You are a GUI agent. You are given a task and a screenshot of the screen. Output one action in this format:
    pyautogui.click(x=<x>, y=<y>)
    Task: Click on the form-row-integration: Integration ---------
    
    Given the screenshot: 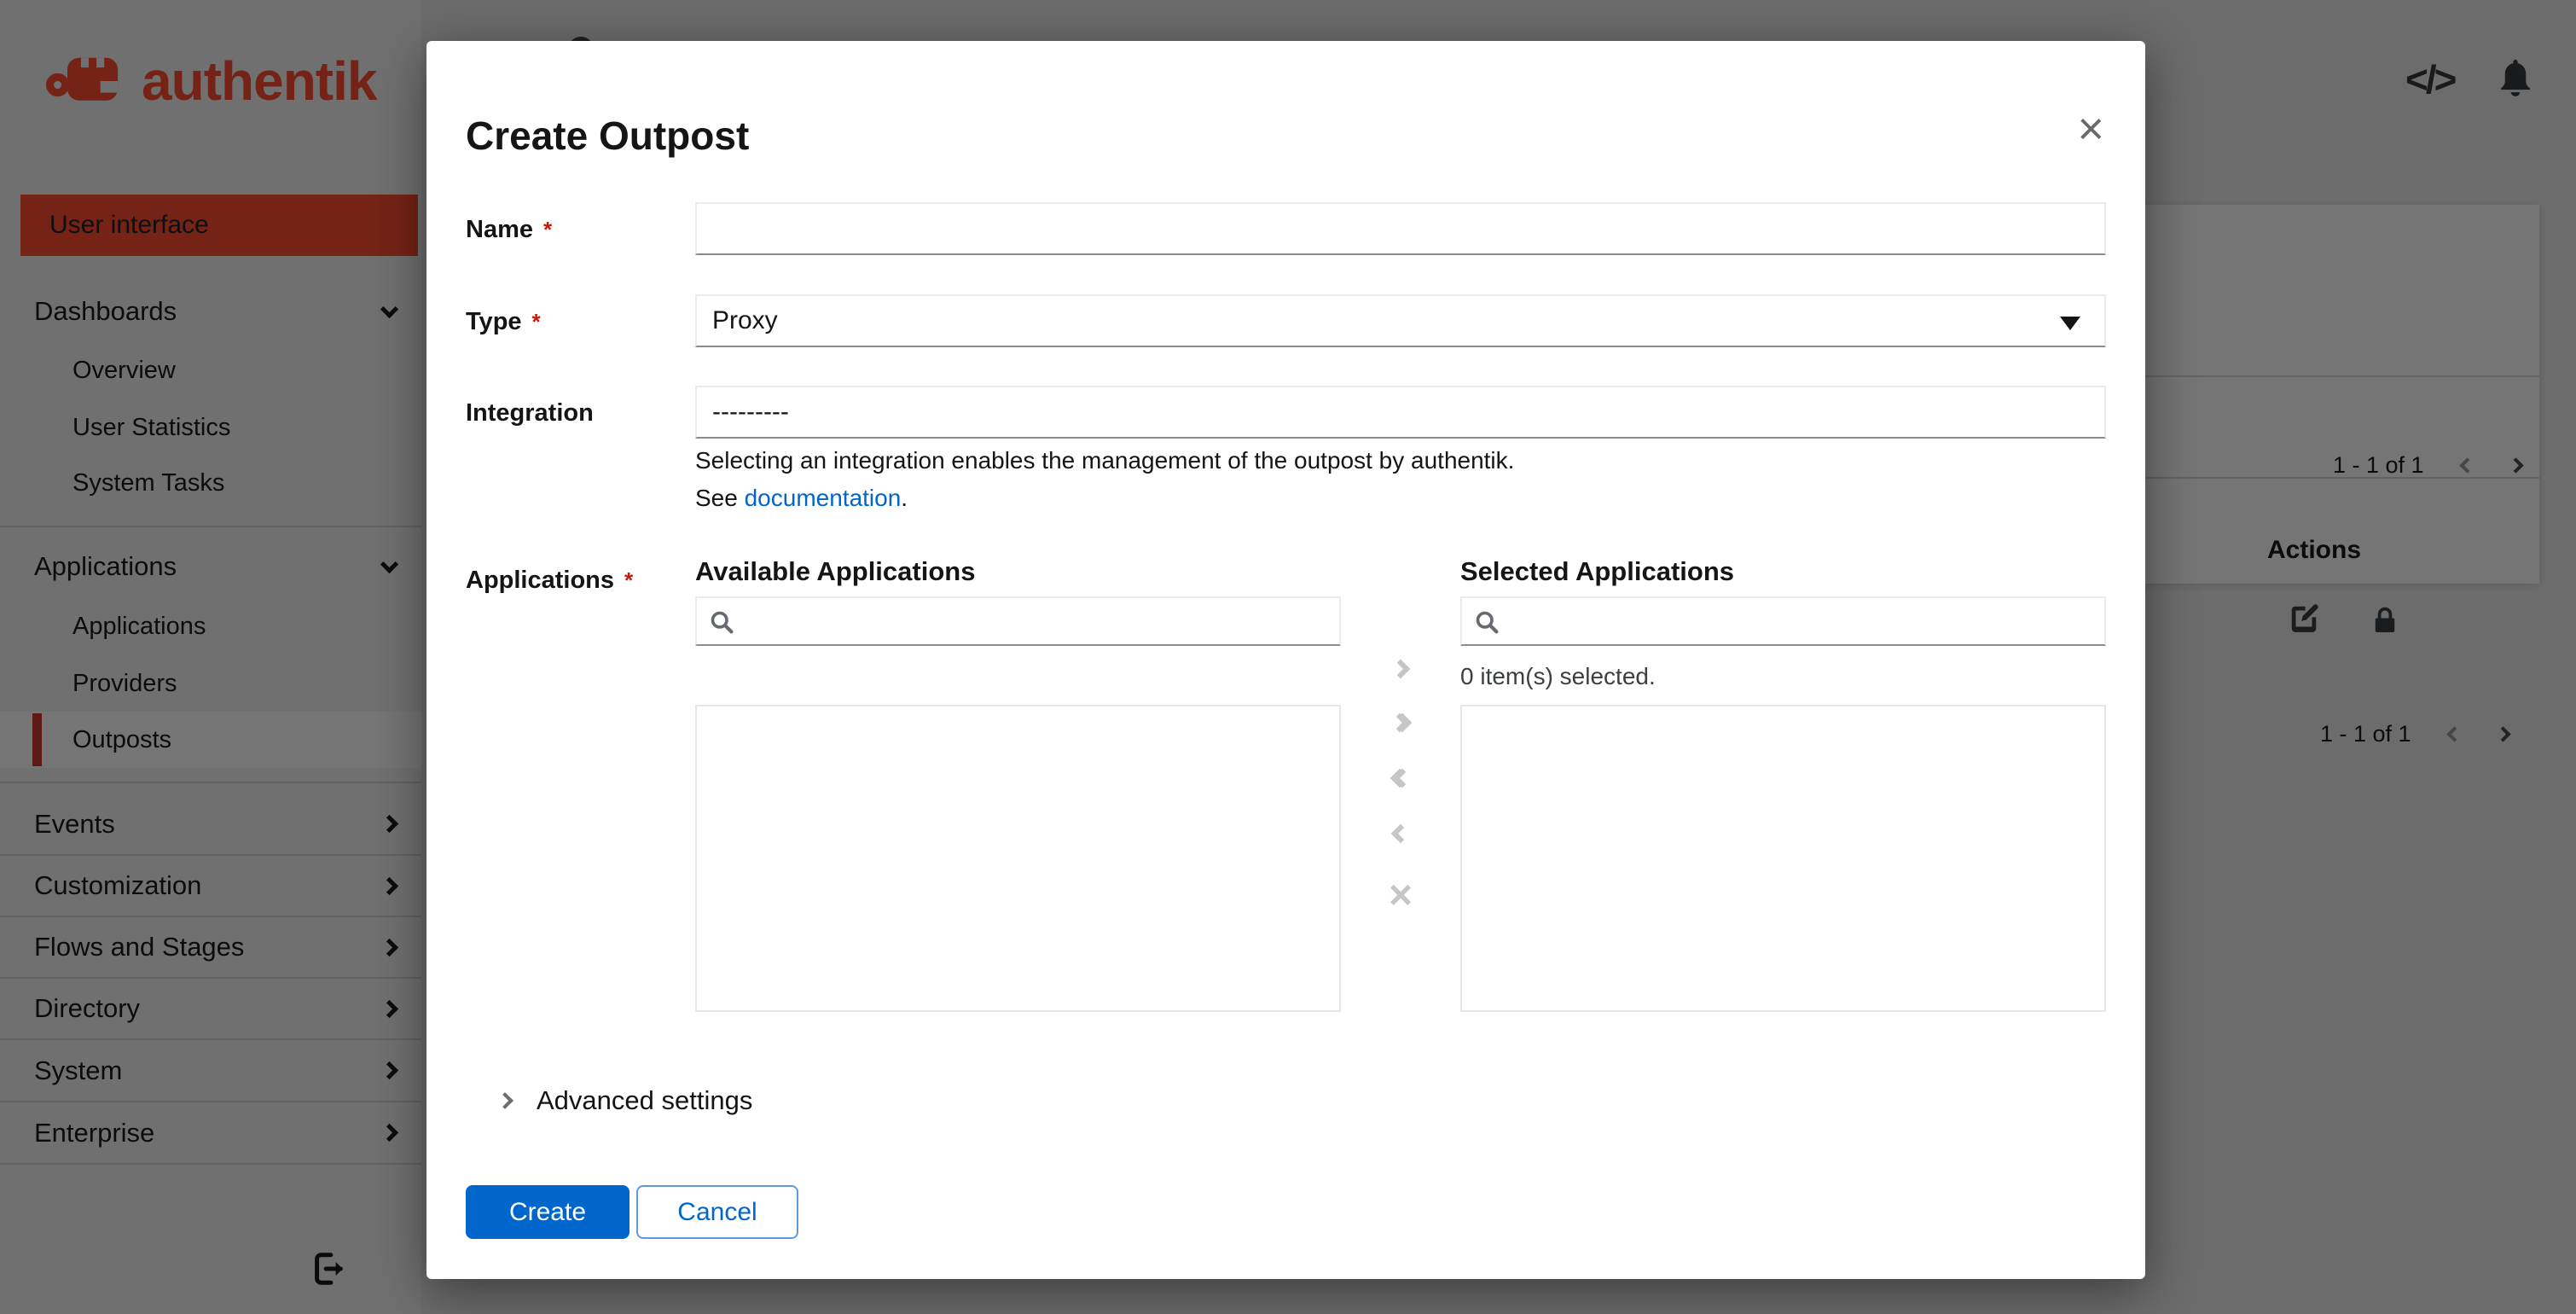 What is the action you would take?
    pyautogui.click(x=1286, y=412)
    